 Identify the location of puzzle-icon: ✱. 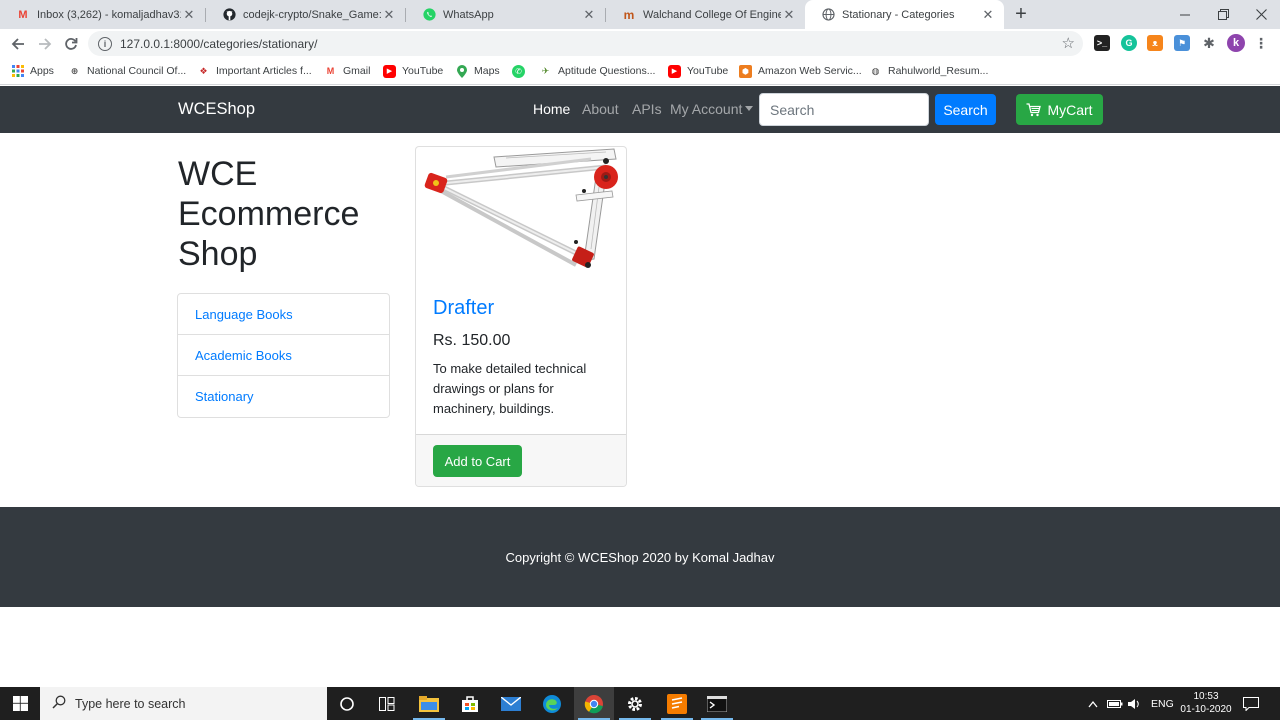
(1209, 43).